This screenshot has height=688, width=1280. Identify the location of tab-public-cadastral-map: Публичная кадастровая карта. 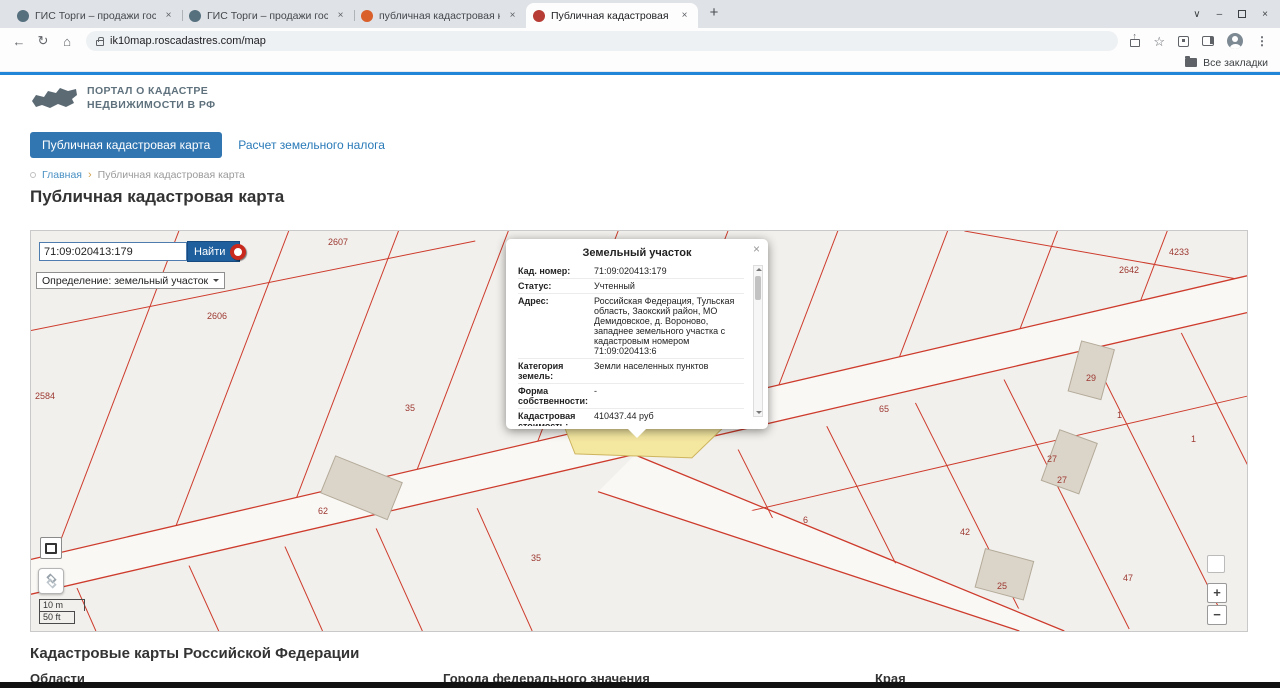
(126, 145).